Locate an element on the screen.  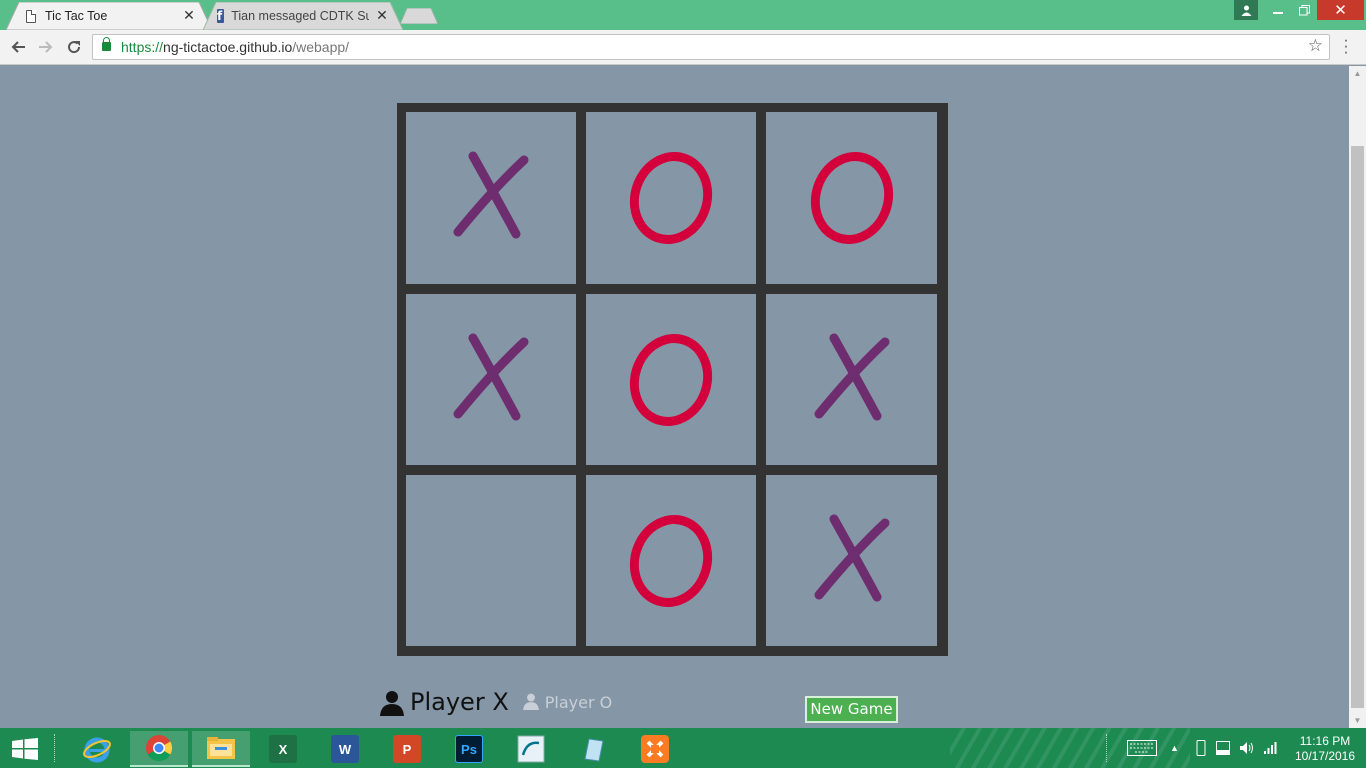
player-o-label: Player O is located at coordinates (578, 702).